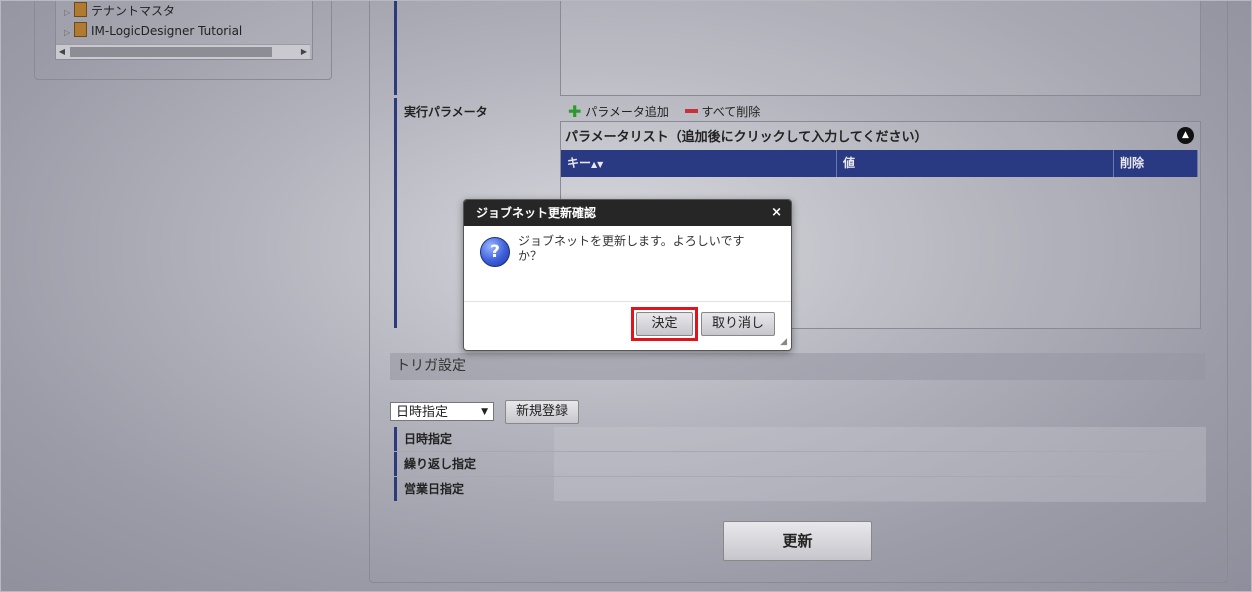 The height and width of the screenshot is (592, 1252). I want to click on dialog-message: ジョブネットを更新します。よろしいです か？, so click(631, 248).